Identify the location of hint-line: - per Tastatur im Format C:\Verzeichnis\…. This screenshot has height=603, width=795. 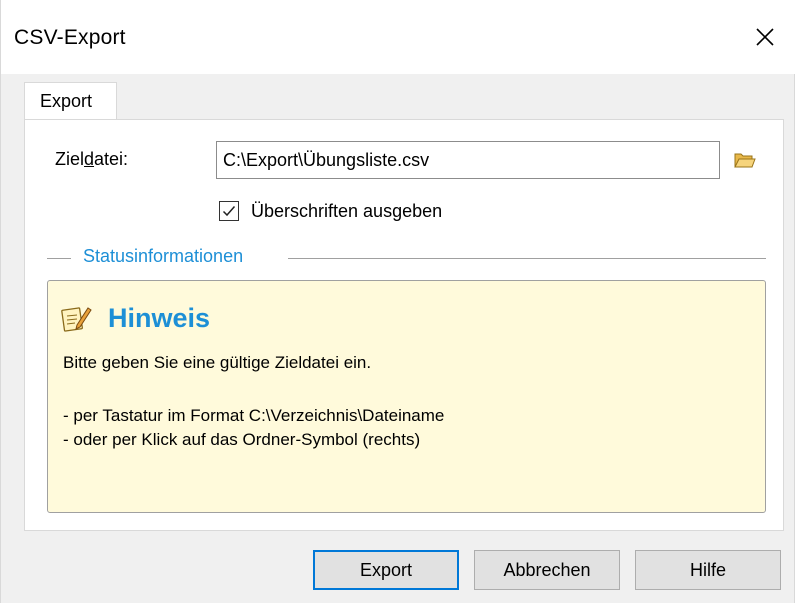
(254, 415).